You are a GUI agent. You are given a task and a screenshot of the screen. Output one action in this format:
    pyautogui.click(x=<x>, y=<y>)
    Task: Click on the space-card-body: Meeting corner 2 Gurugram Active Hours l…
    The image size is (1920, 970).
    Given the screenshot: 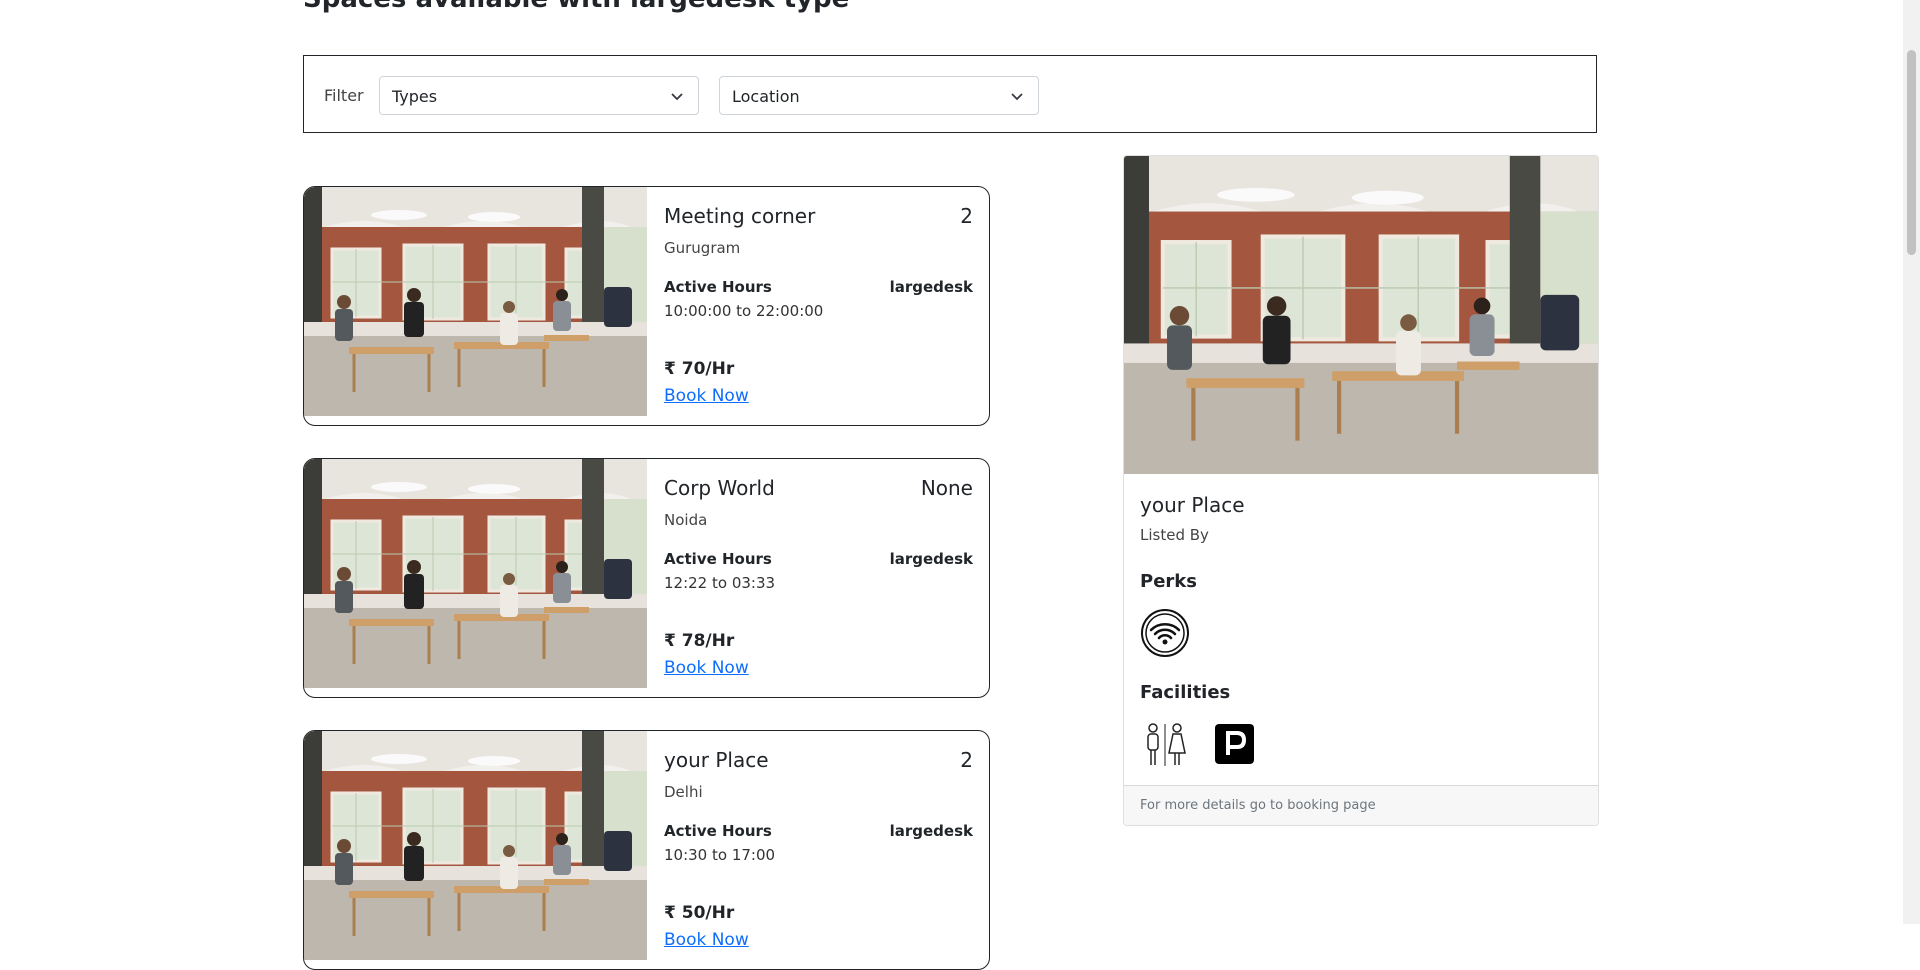 What is the action you would take?
    pyautogui.click(x=818, y=306)
    